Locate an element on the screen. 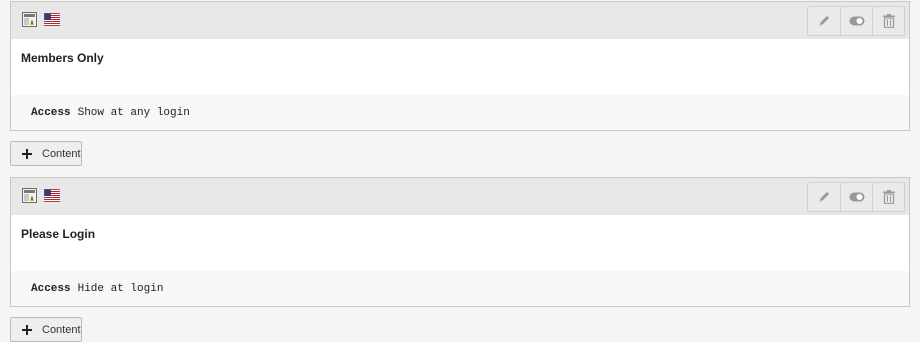 The image size is (920, 342). access-info: Access Show at any login is located at coordinates (460, 112).